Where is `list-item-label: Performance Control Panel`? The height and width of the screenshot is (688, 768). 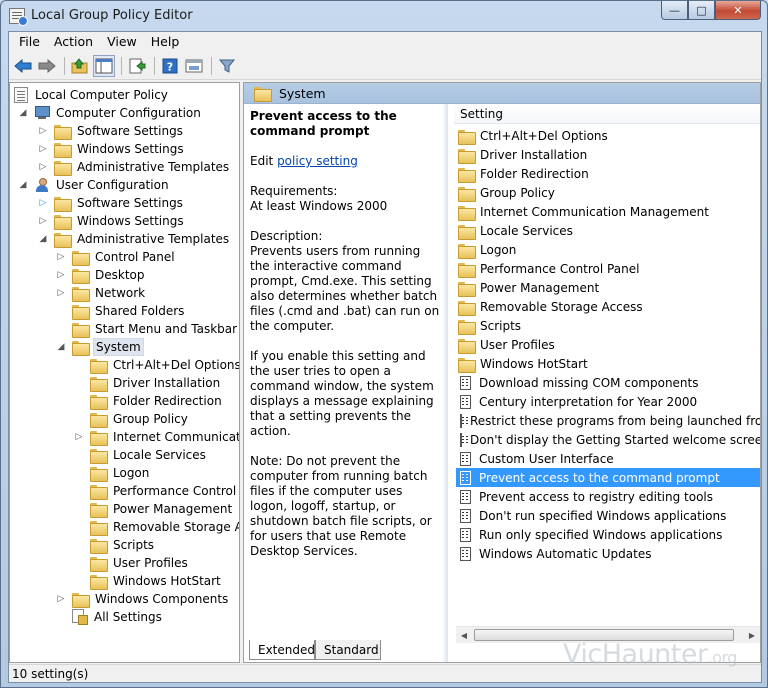 list-item-label: Performance Control Panel is located at coordinates (560, 268).